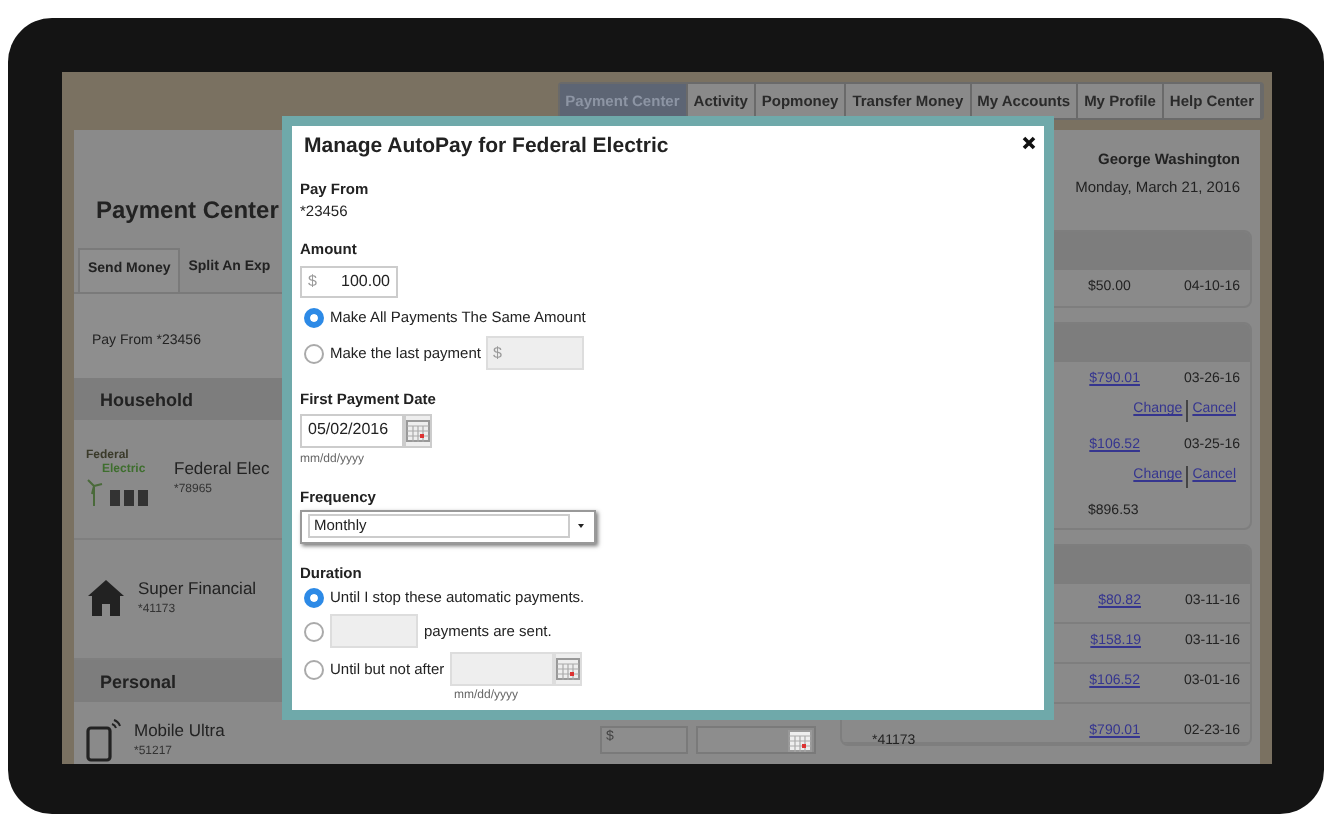 This screenshot has width=1324, height=818. Describe the element at coordinates (312, 281) in the screenshot. I see `currency-symbol: $` at that location.